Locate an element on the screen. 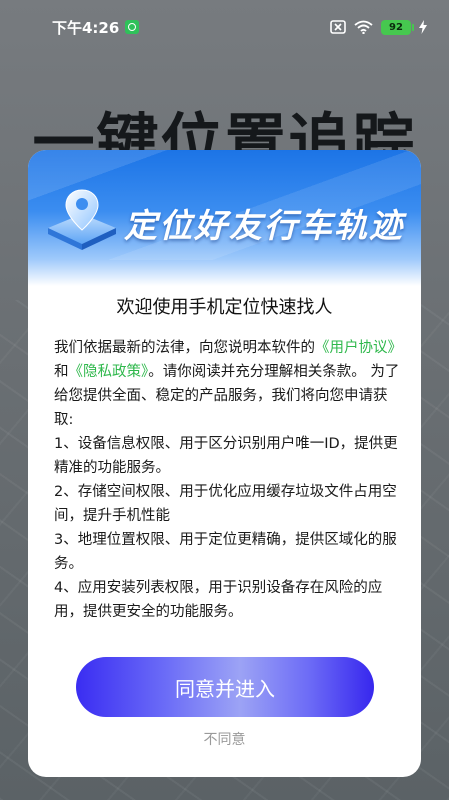 The image size is (449, 800). app-notification-icon is located at coordinates (132, 27).